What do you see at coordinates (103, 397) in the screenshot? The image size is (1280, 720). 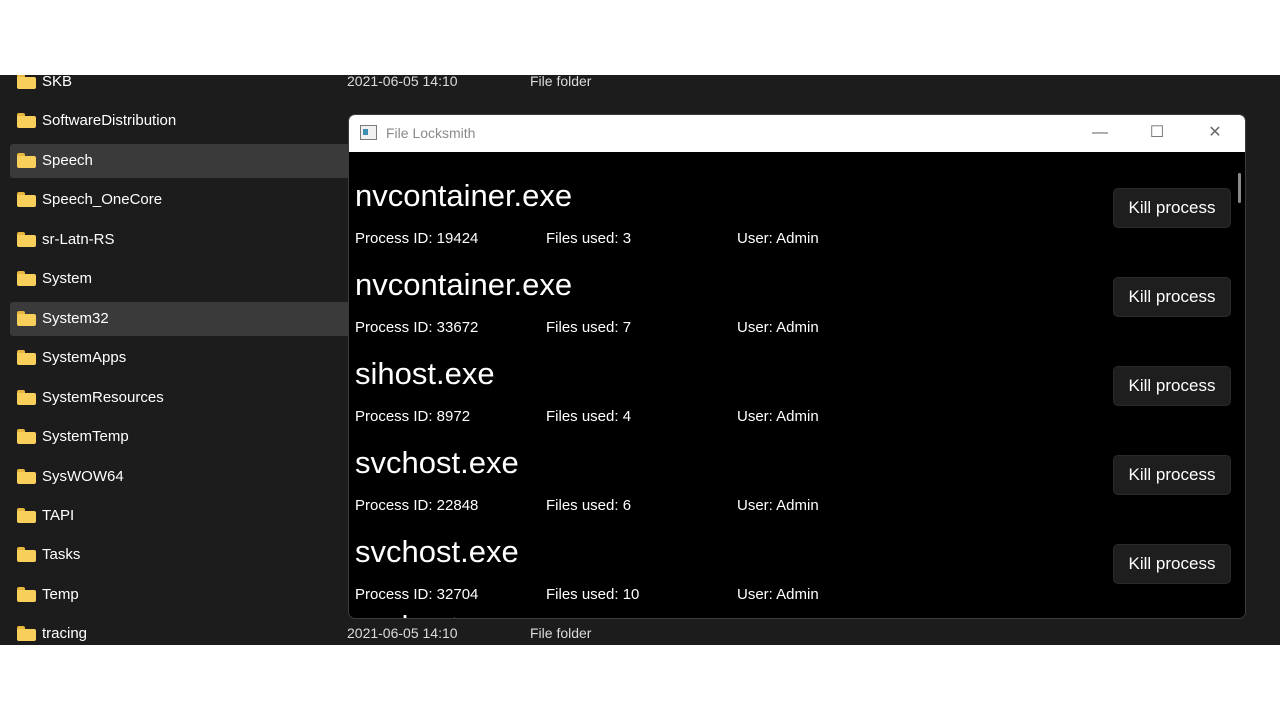 I see `folder-name: SystemResources` at bounding box center [103, 397].